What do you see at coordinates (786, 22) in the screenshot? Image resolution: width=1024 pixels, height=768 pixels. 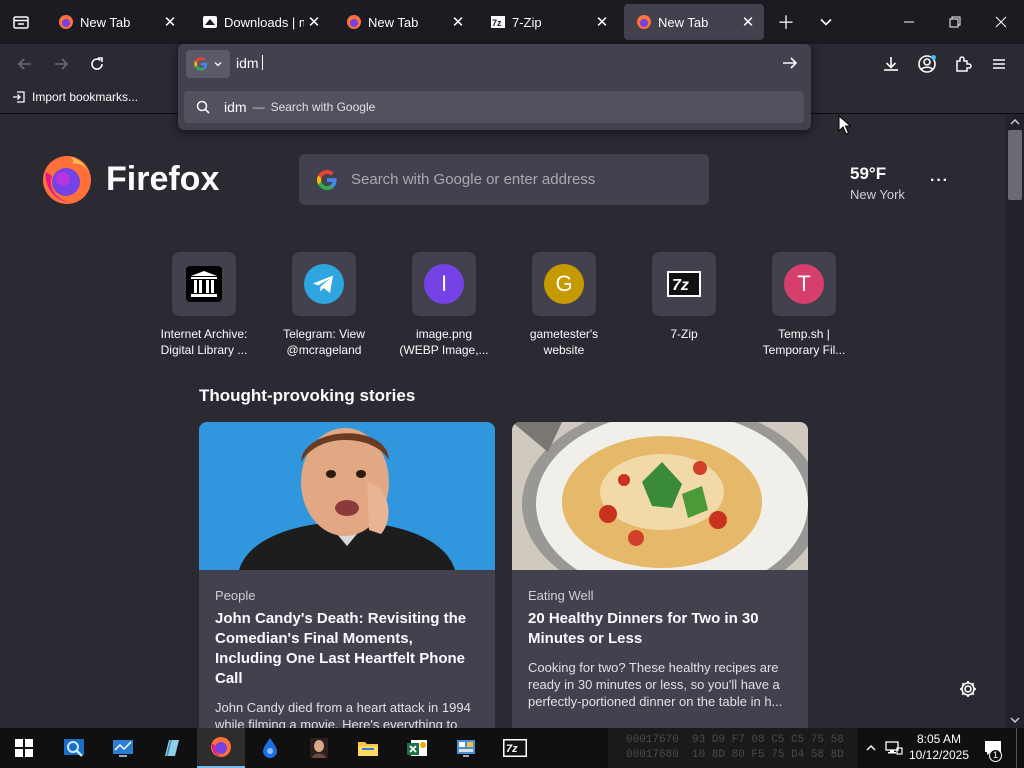 I see `new-tab-button: ＋` at bounding box center [786, 22].